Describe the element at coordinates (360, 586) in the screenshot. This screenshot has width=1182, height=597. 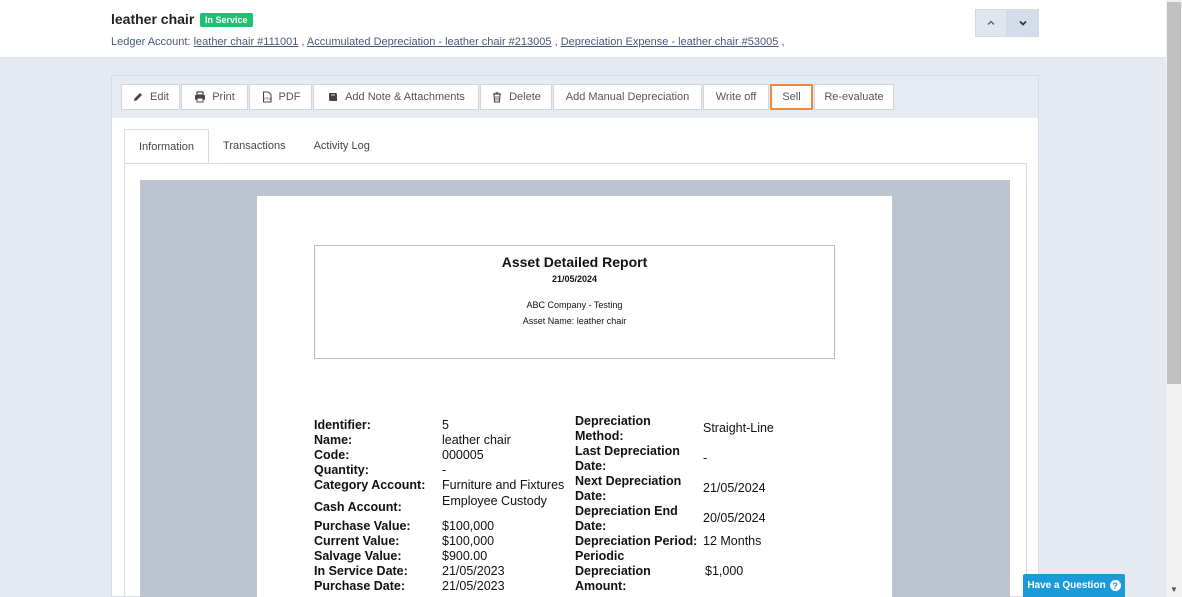
I see `field-label: Purchase Date:` at that location.